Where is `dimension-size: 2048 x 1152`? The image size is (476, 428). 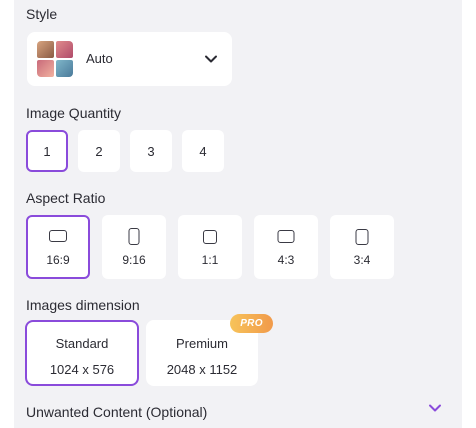
dimension-size: 2048 x 1152 is located at coordinates (202, 369).